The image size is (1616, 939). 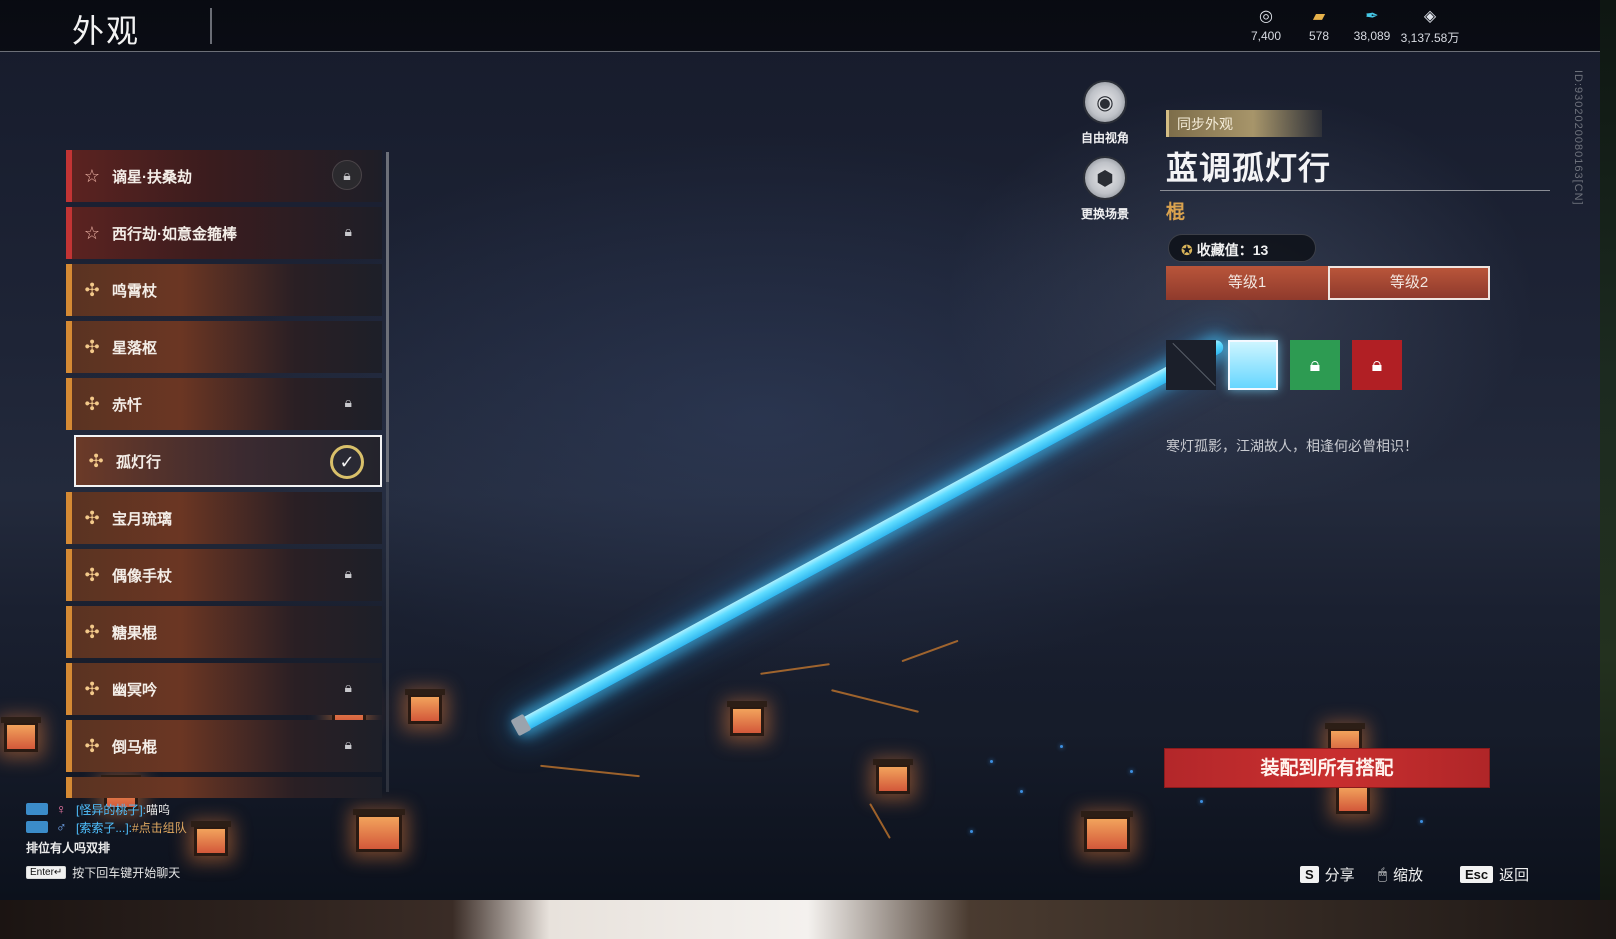 What do you see at coordinates (1372, 36) in the screenshot?
I see `currency-value: 38,089` at bounding box center [1372, 36].